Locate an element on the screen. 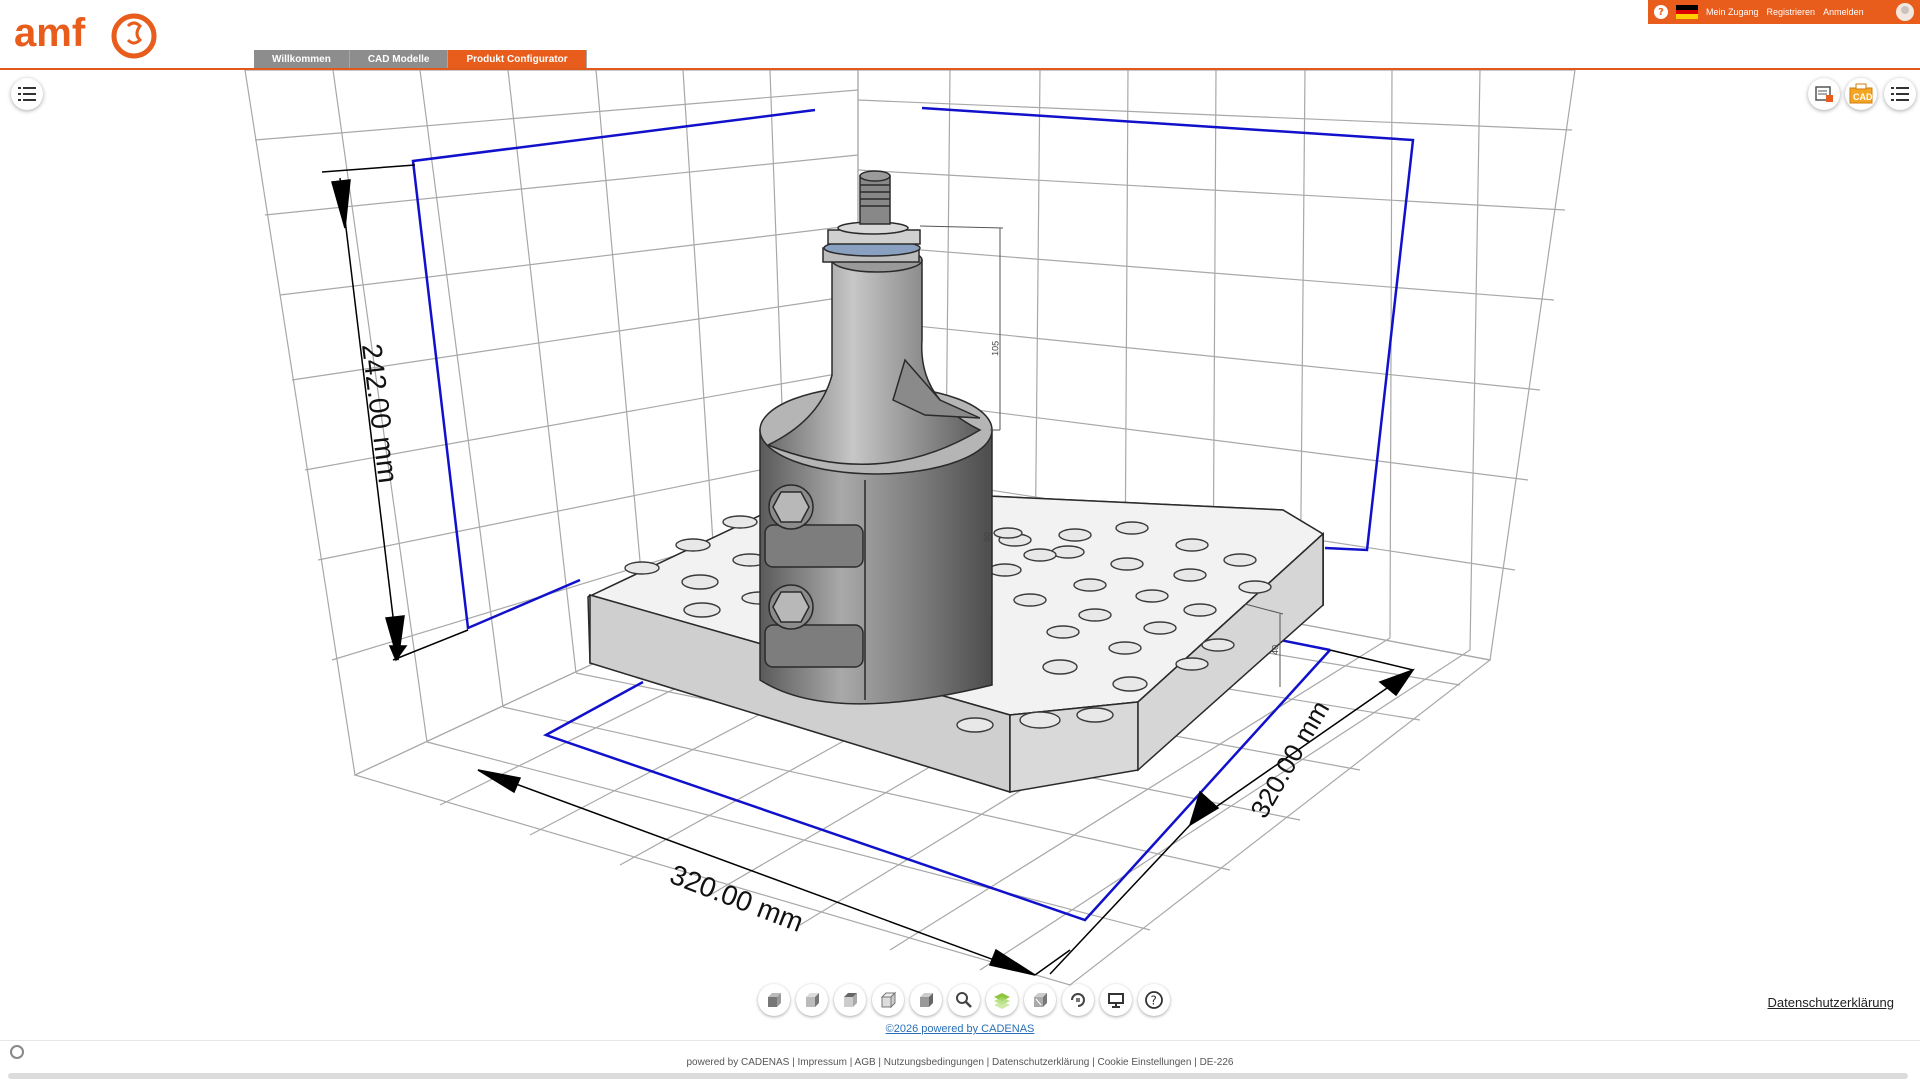 This screenshot has width=1920, height=1080. width-dimension is located at coordinates (774, 872).